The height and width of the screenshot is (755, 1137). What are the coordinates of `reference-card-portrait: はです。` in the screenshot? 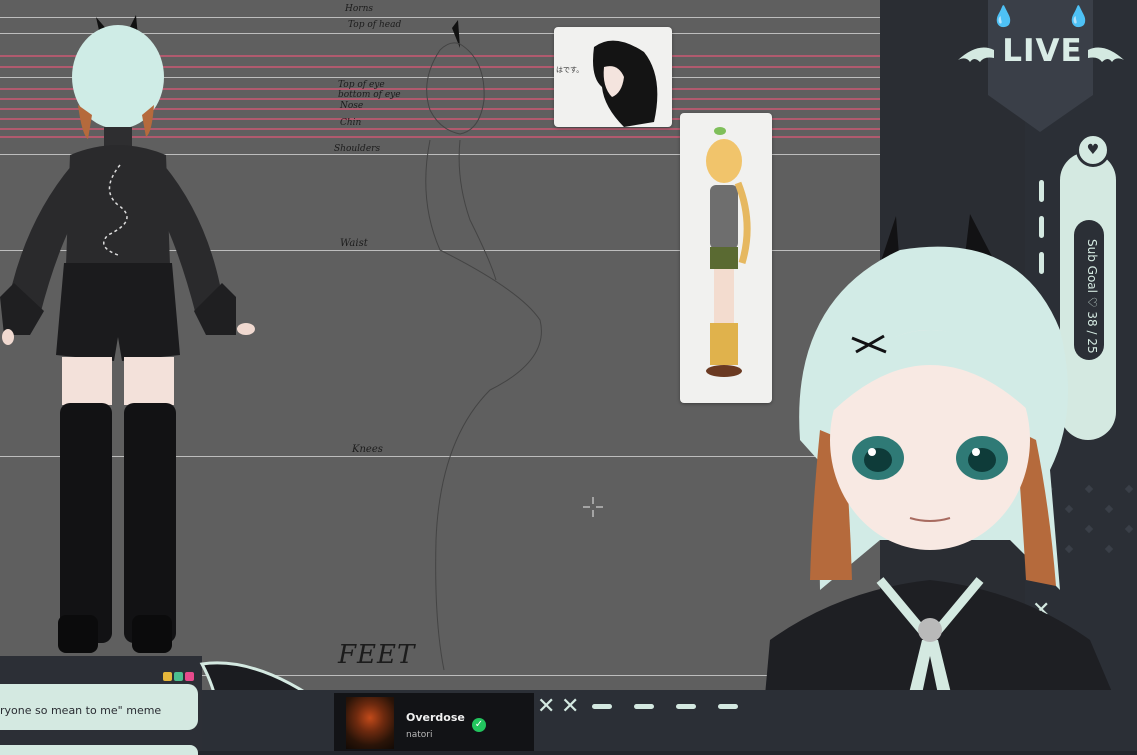 It's located at (613, 77).